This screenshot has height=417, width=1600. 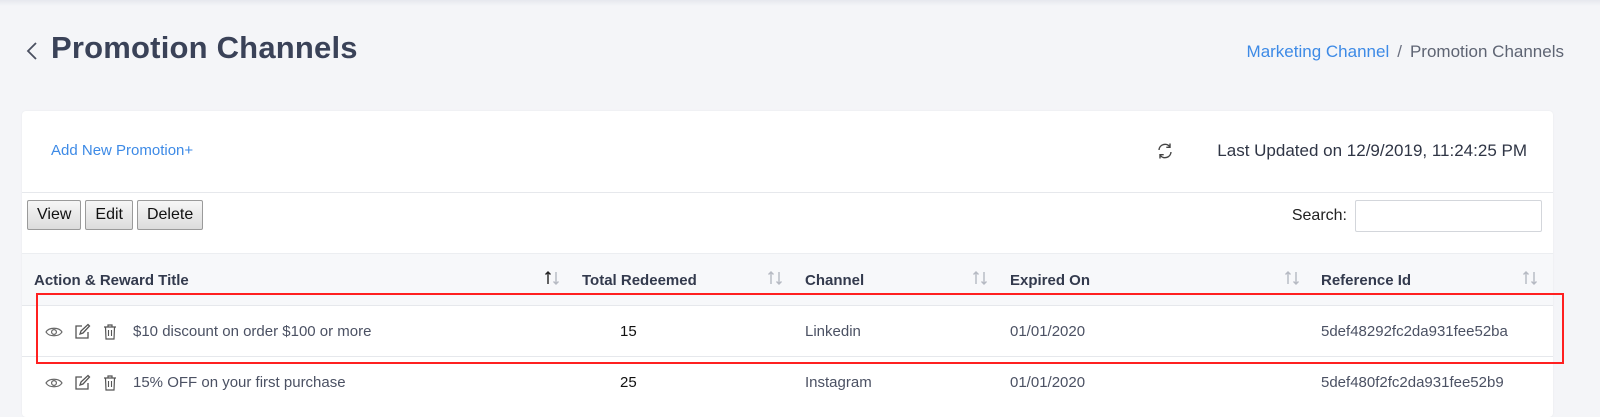 What do you see at coordinates (204, 47) in the screenshot?
I see `page-title: Promotion Channels` at bounding box center [204, 47].